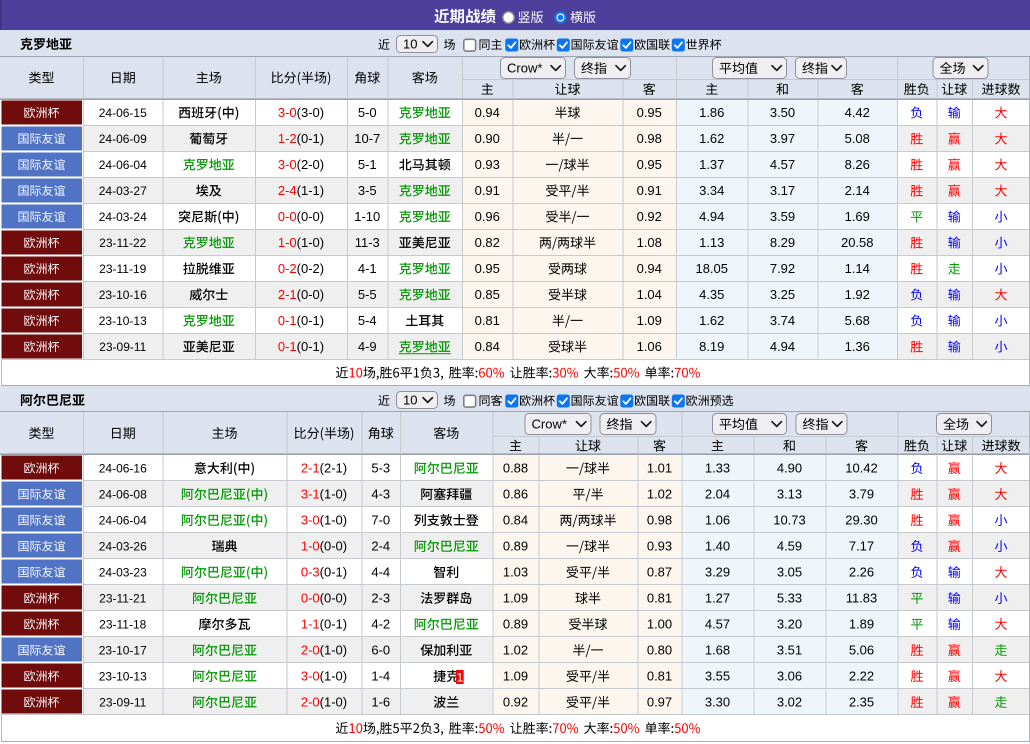  Describe the element at coordinates (789, 624) in the screenshot. I see `svg-text: 3.20` at that location.